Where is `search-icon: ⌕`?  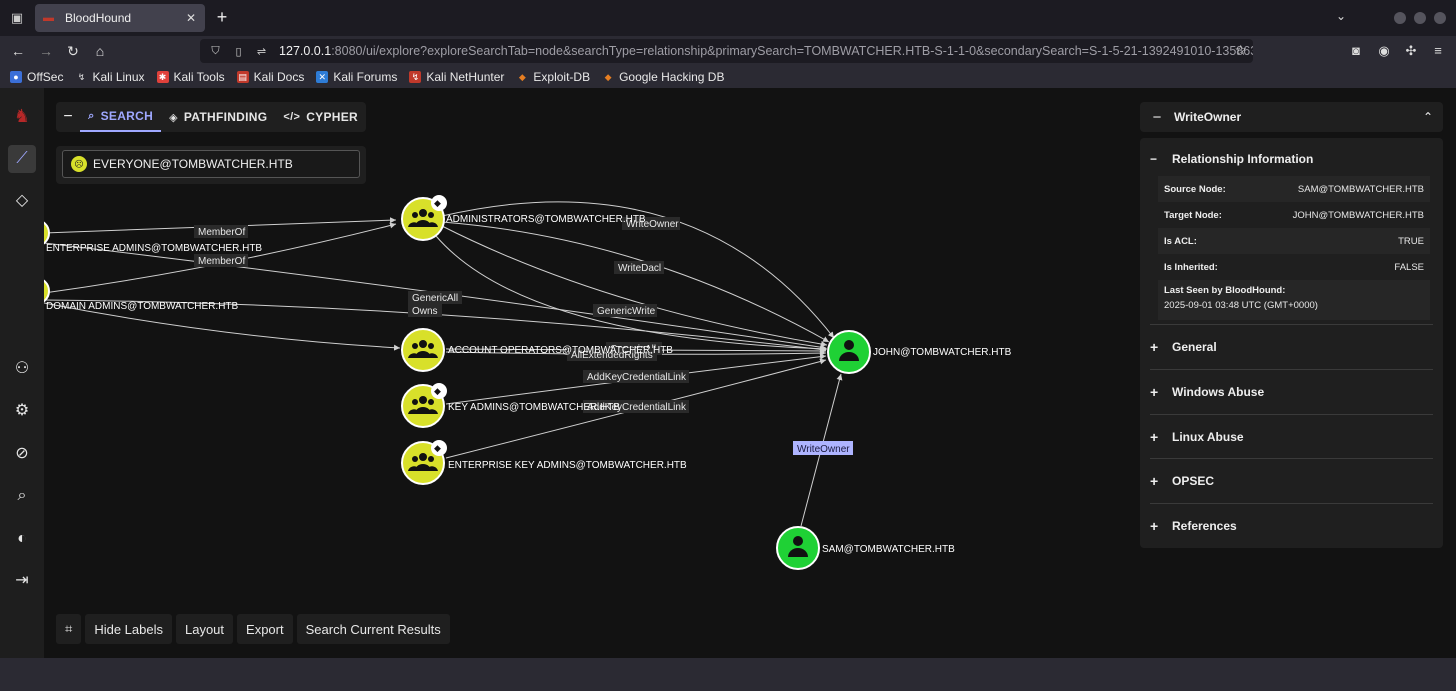 search-icon: ⌕ is located at coordinates (91, 115).